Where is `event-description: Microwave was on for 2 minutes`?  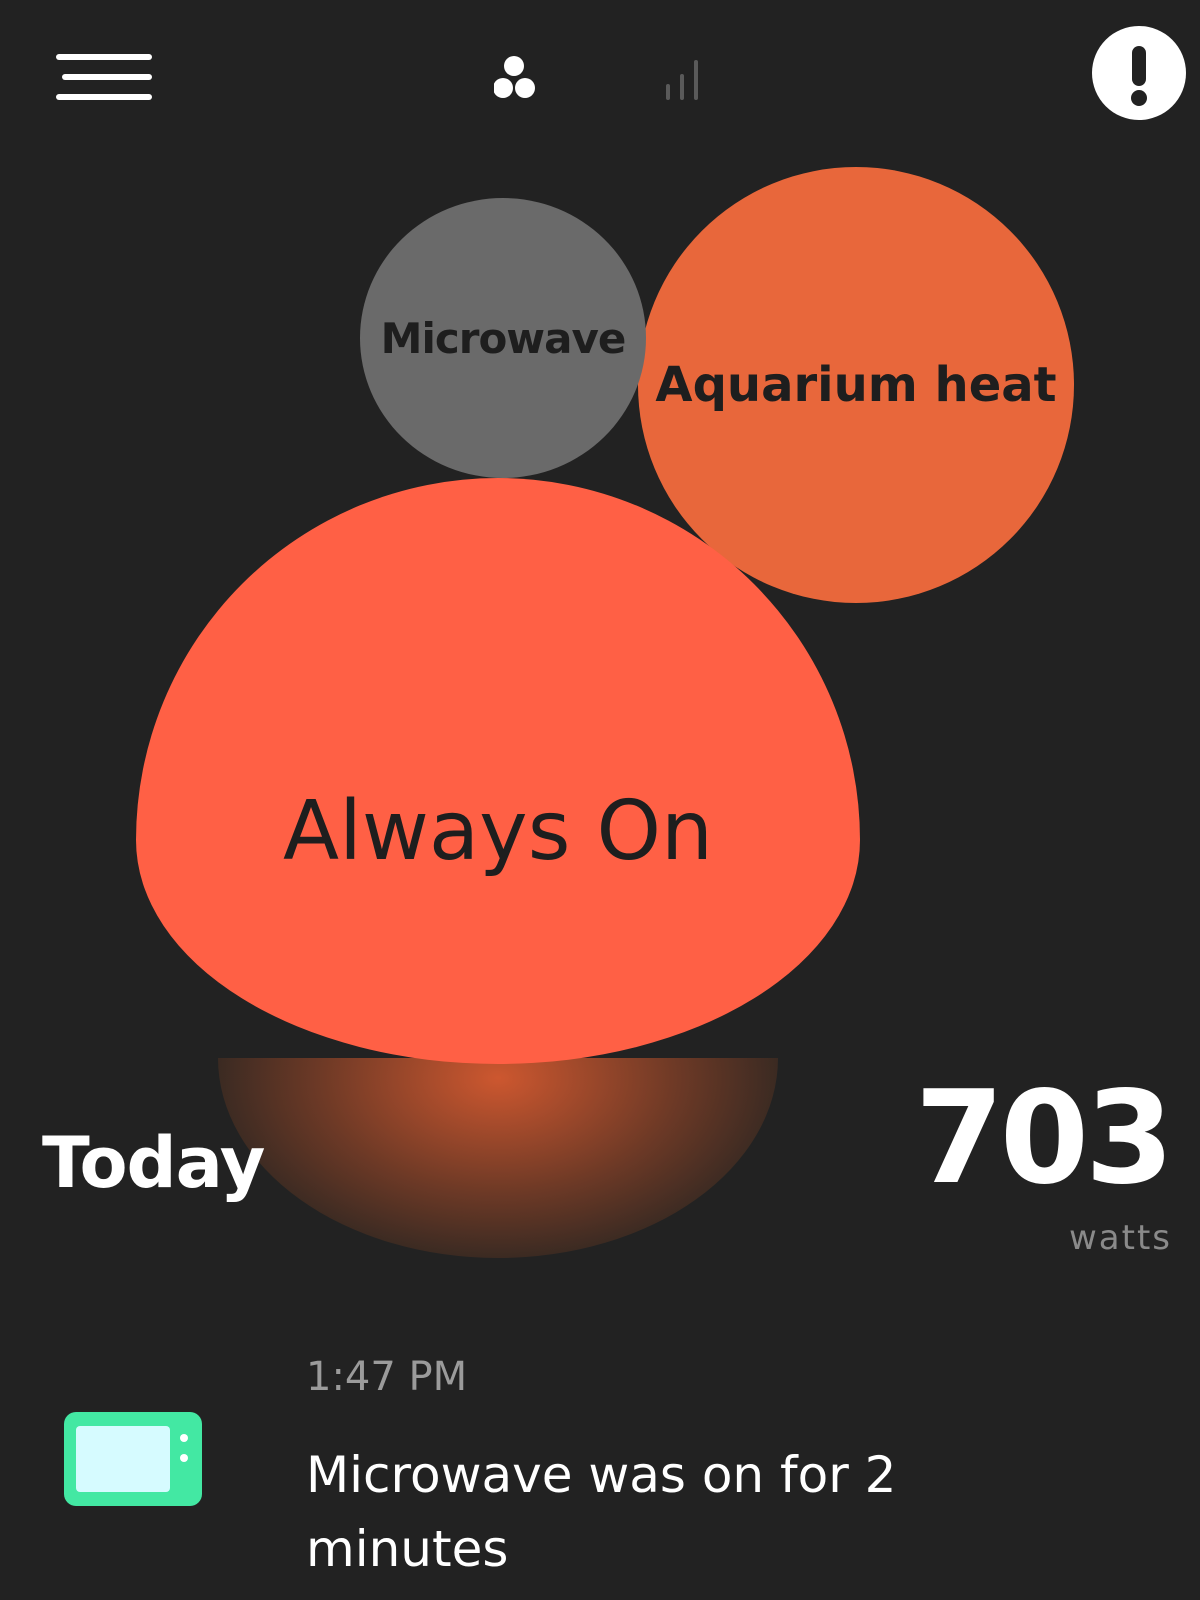
event-description: Microwave was on for 2 minutes is located at coordinates (656, 1512).